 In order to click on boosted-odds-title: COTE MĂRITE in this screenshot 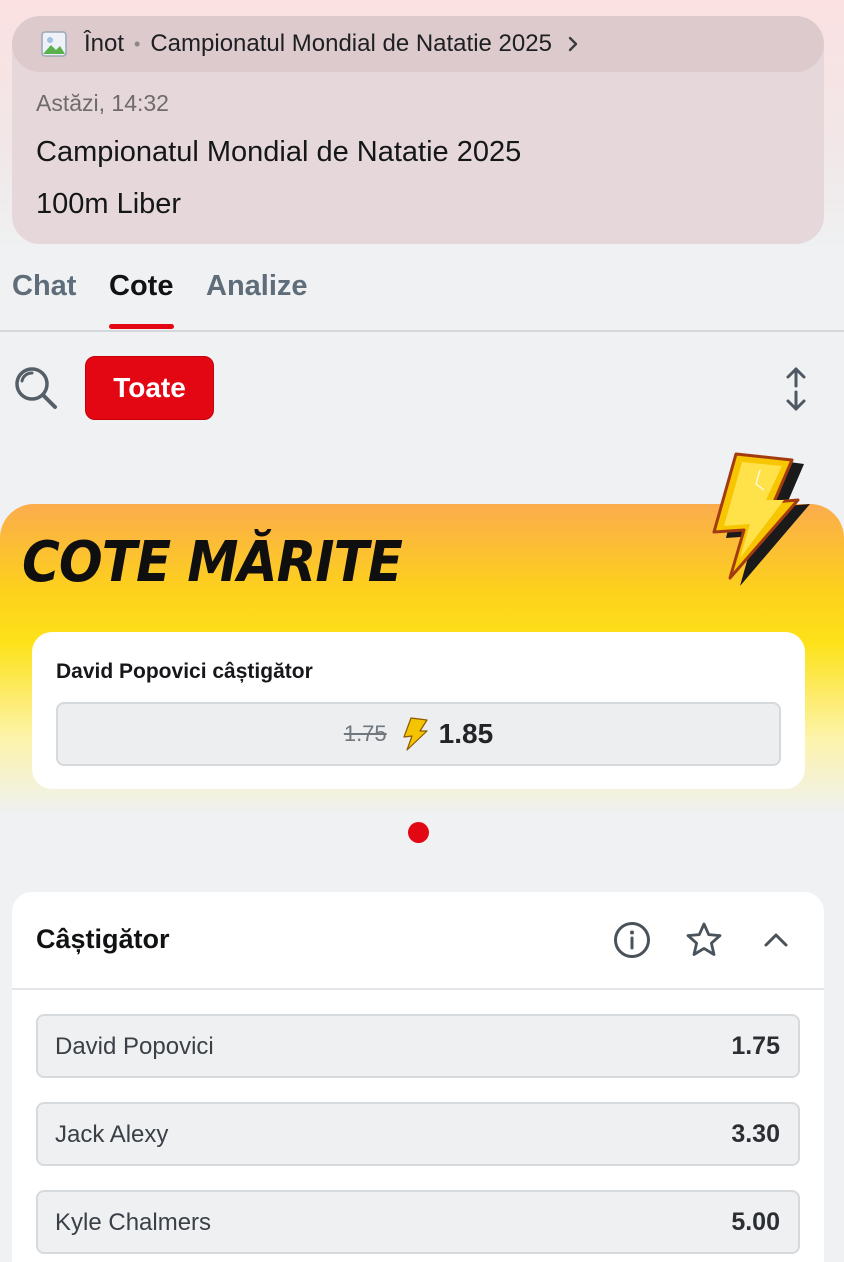, I will do `click(212, 562)`.